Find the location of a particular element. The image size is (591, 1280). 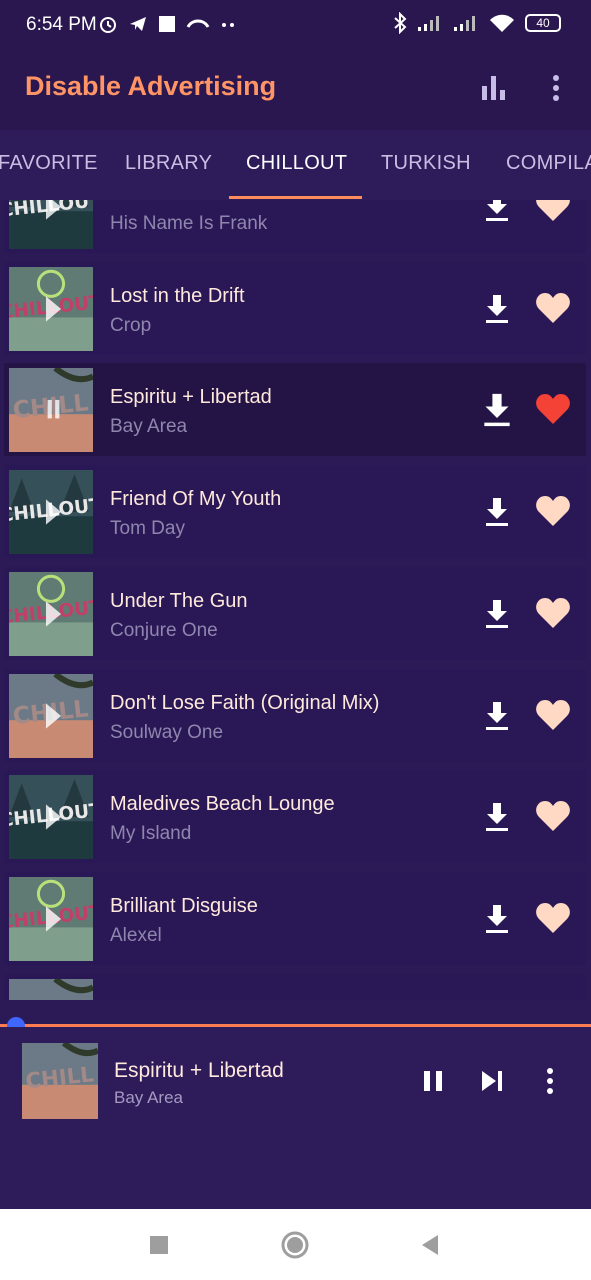

now-playing-bar: CHILL Espiritu + Libertad Bay Area is located at coordinates (295, 1118).